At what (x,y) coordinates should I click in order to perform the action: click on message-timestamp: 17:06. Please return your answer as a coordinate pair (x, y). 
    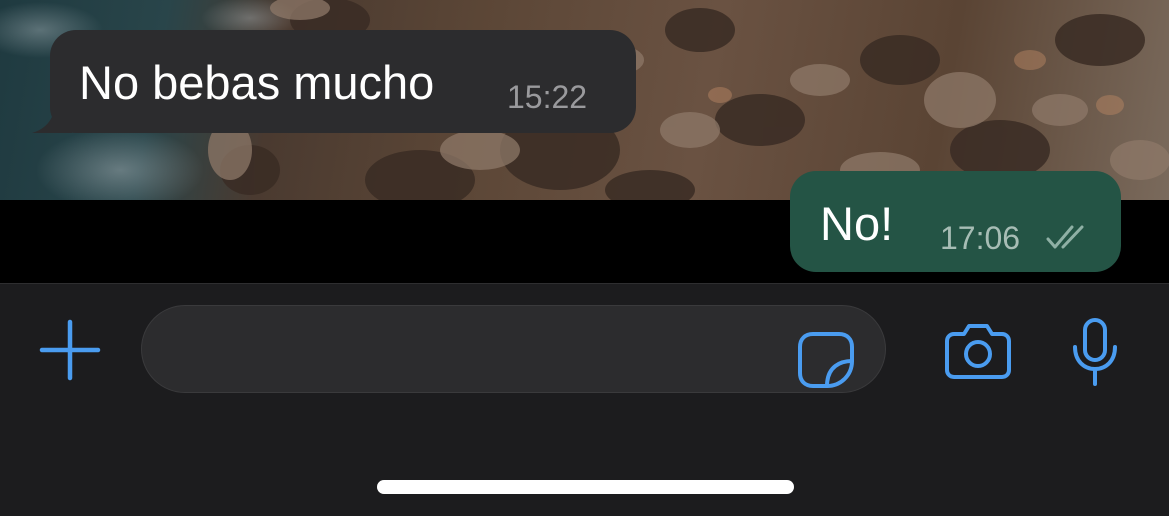
    Looking at the image, I should click on (980, 238).